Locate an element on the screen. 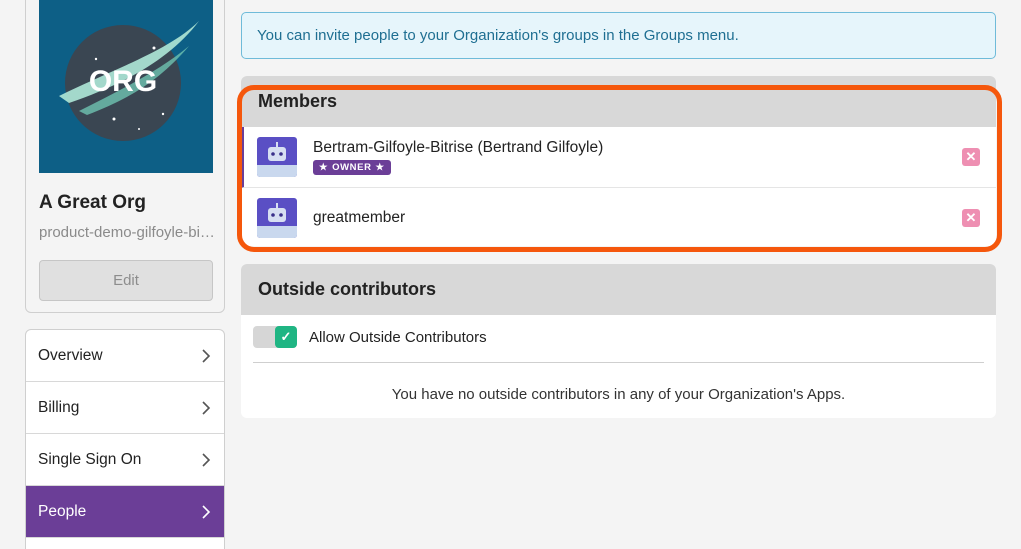 This screenshot has width=1021, height=549. nav-item-label: Overview is located at coordinates (70, 355).